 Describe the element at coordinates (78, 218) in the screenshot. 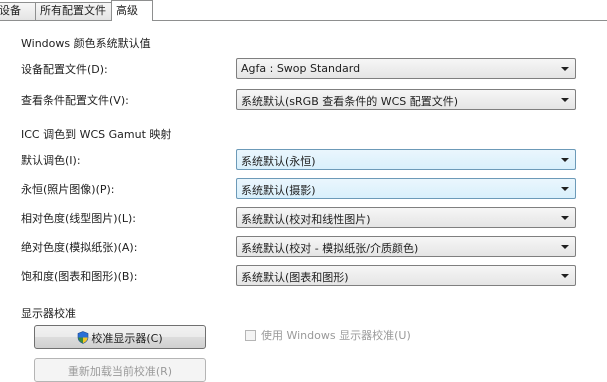

I see `relative-colorimetric-label: 相对色度(线型图片)(L):` at that location.